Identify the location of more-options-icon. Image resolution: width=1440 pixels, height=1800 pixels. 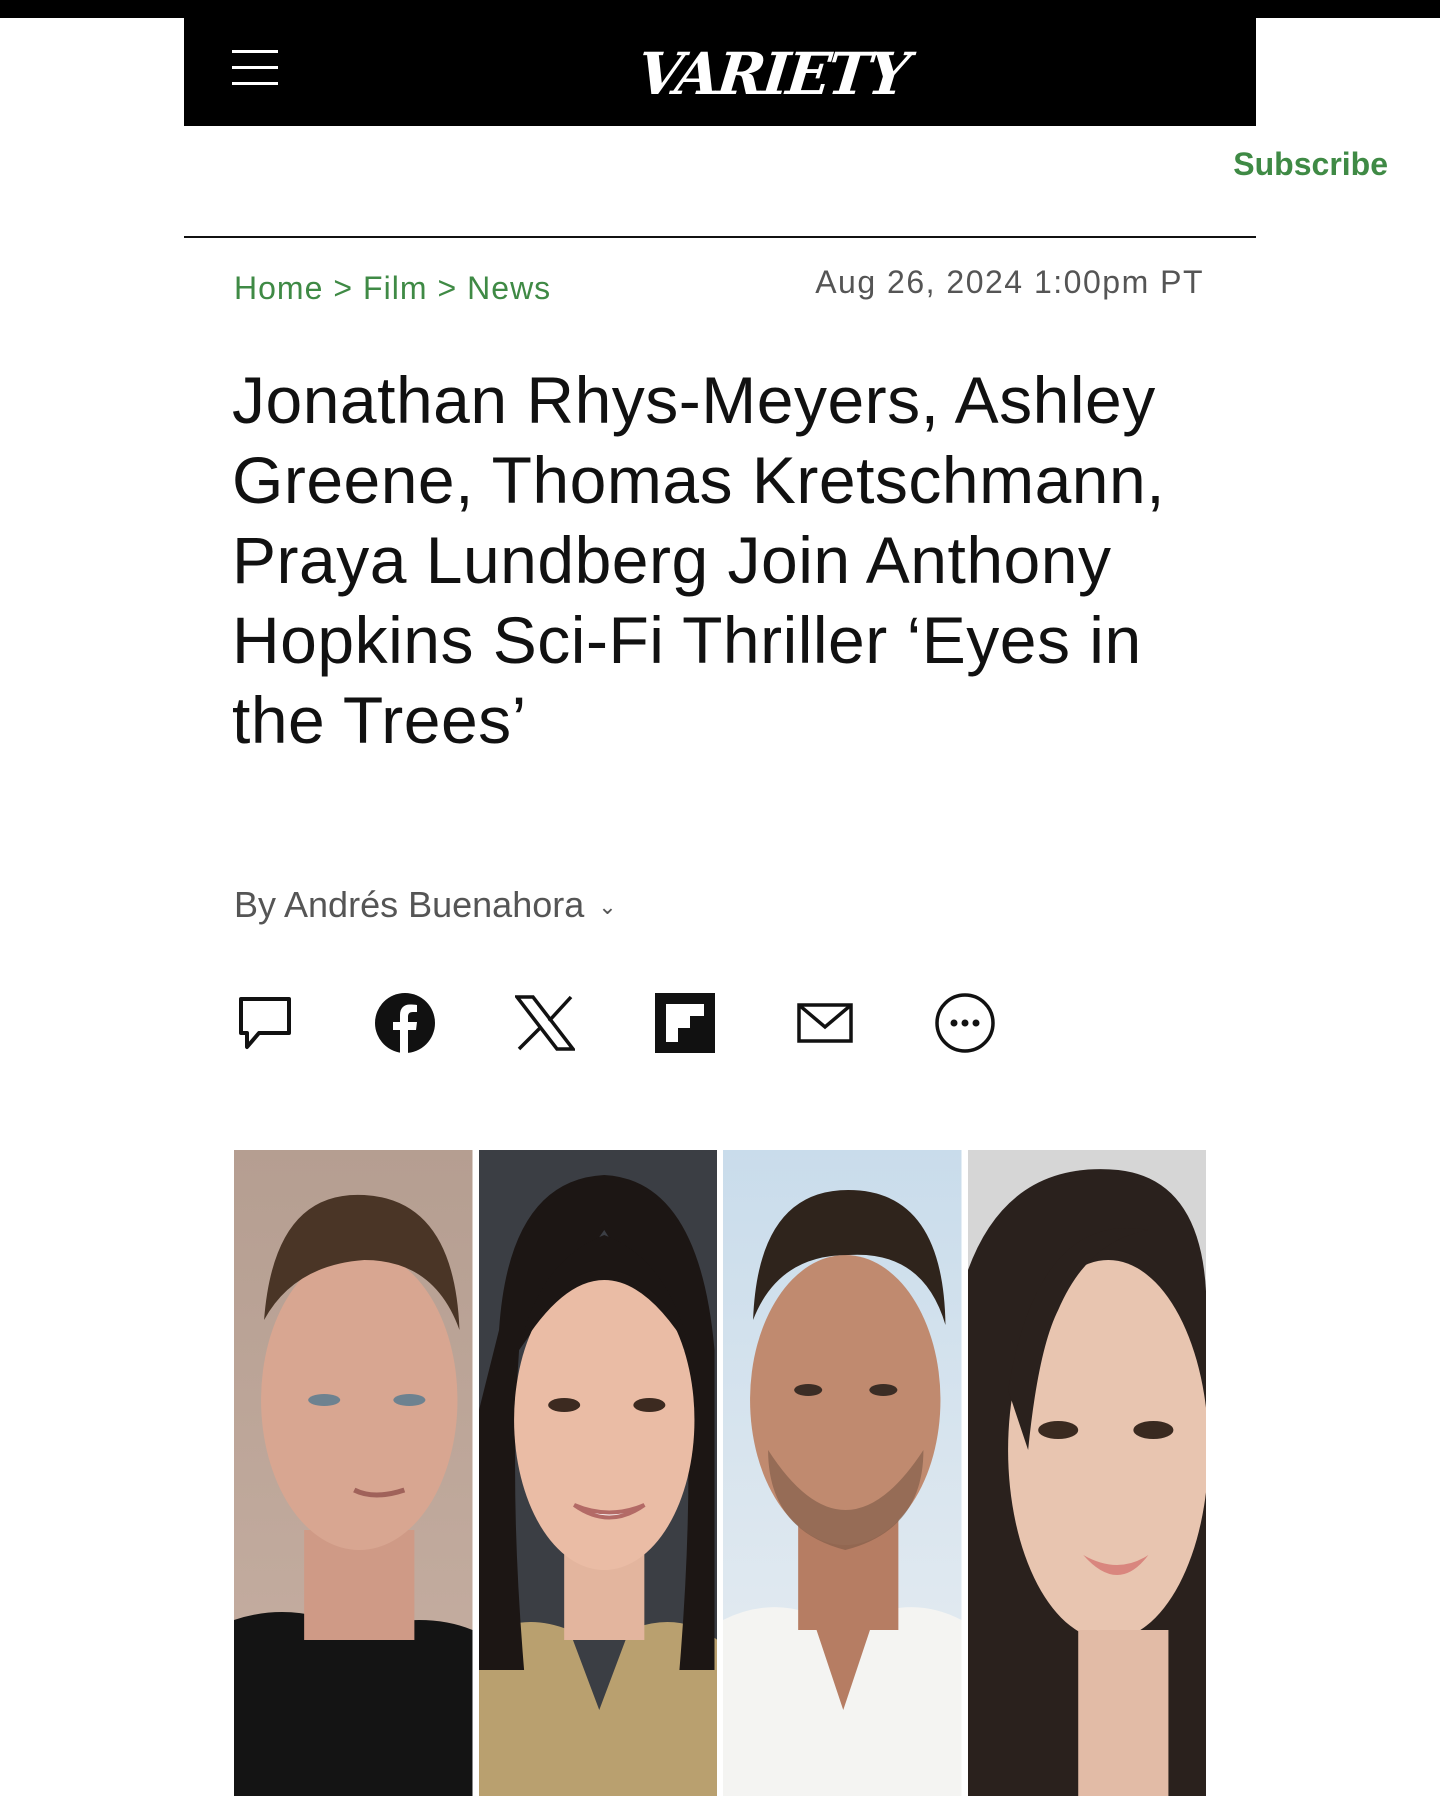
(965, 1023).